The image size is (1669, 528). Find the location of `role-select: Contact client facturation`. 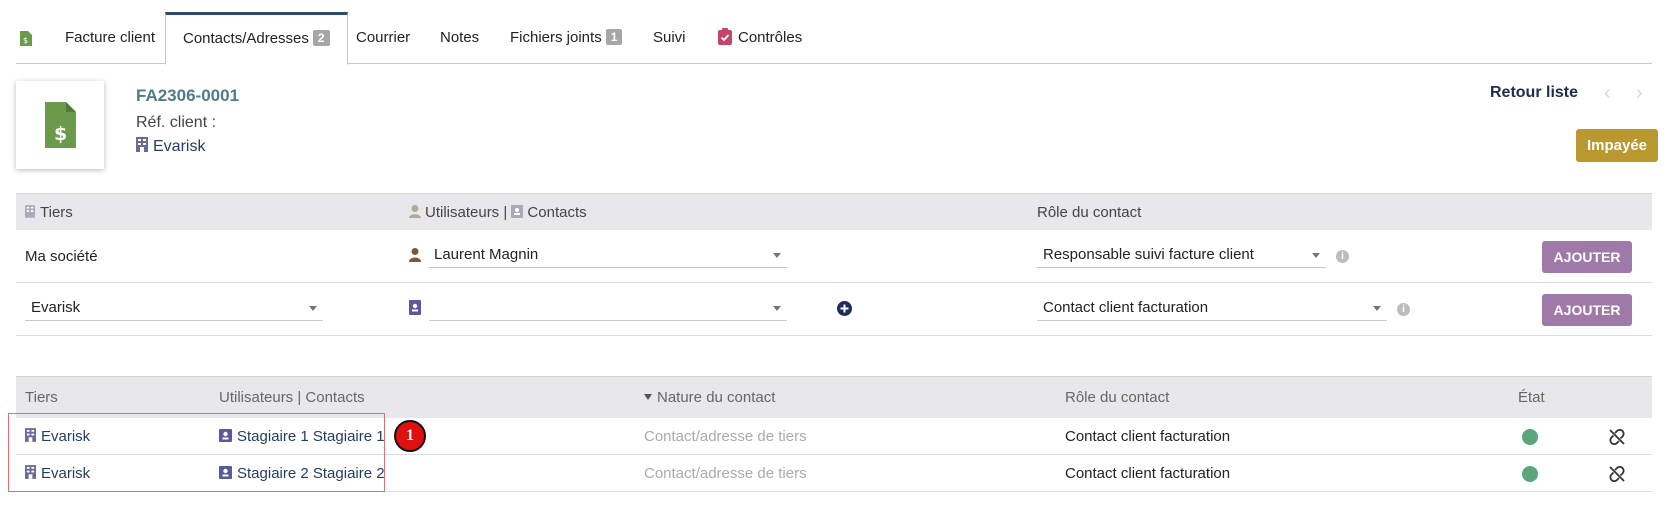

role-select: Contact client facturation is located at coordinates (1212, 308).